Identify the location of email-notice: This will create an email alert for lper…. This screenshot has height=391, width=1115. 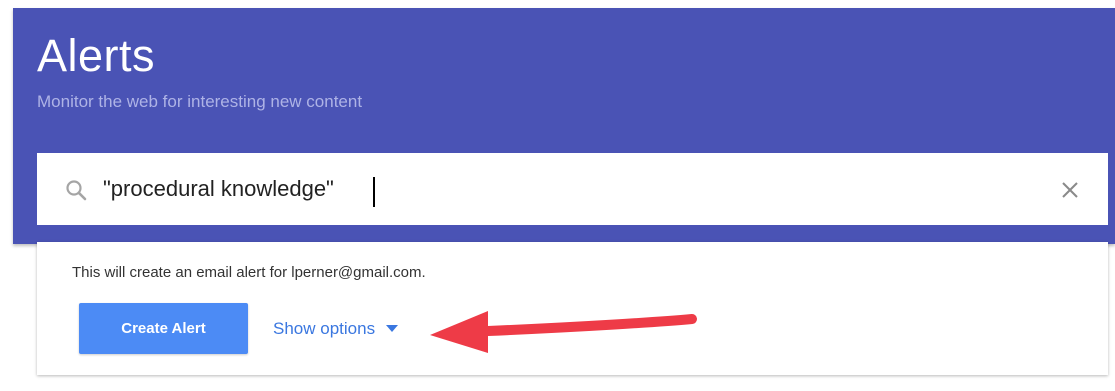
(249, 272).